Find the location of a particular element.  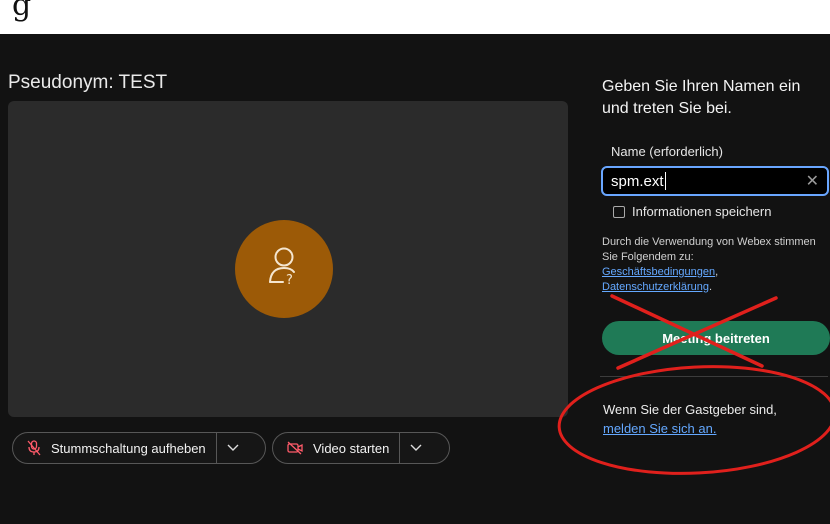

join-meeting-label: Meeting beitreten is located at coordinates (716, 338).